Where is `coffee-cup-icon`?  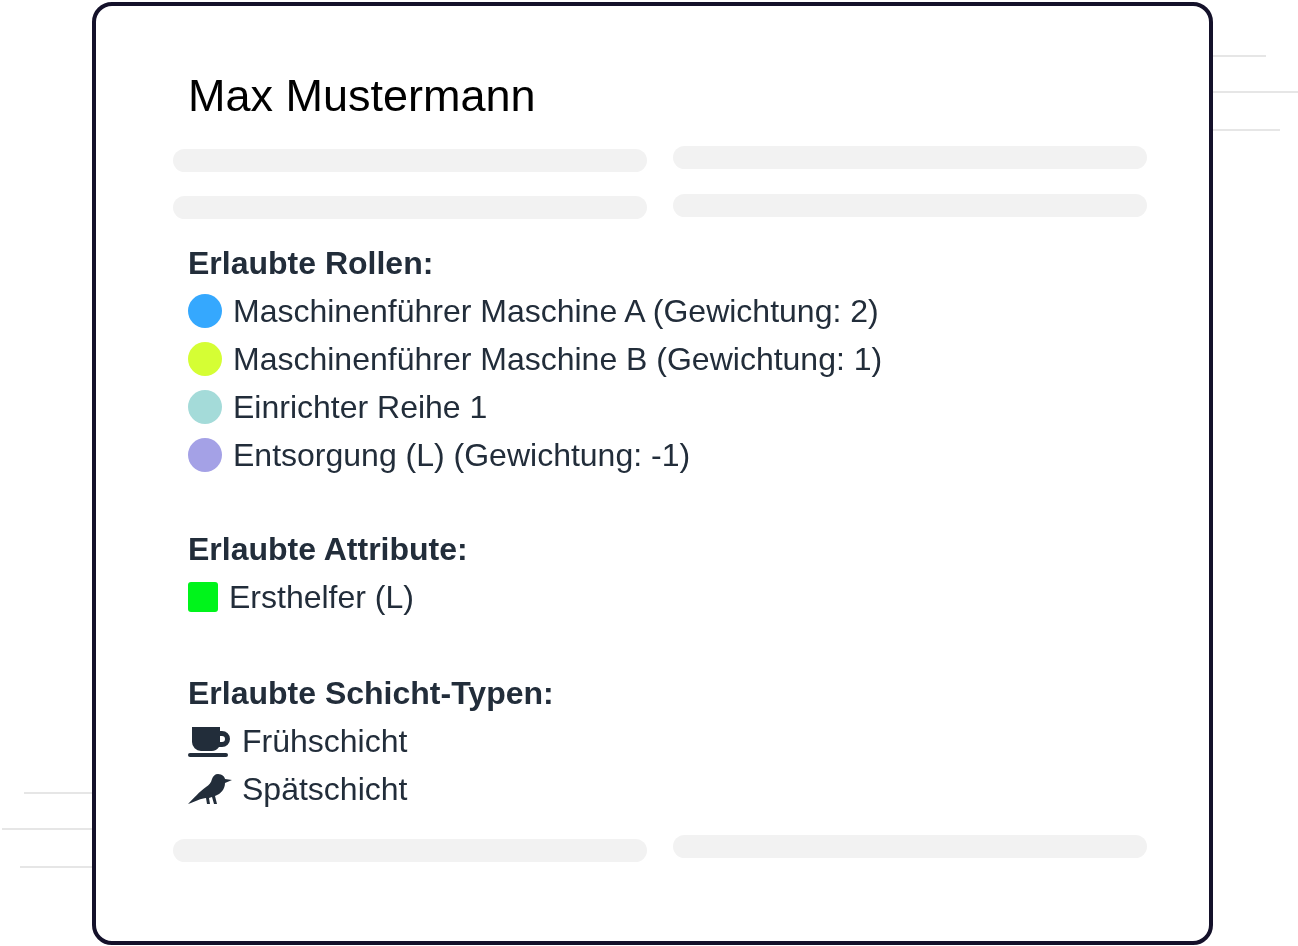
coffee-cup-icon is located at coordinates (210, 741).